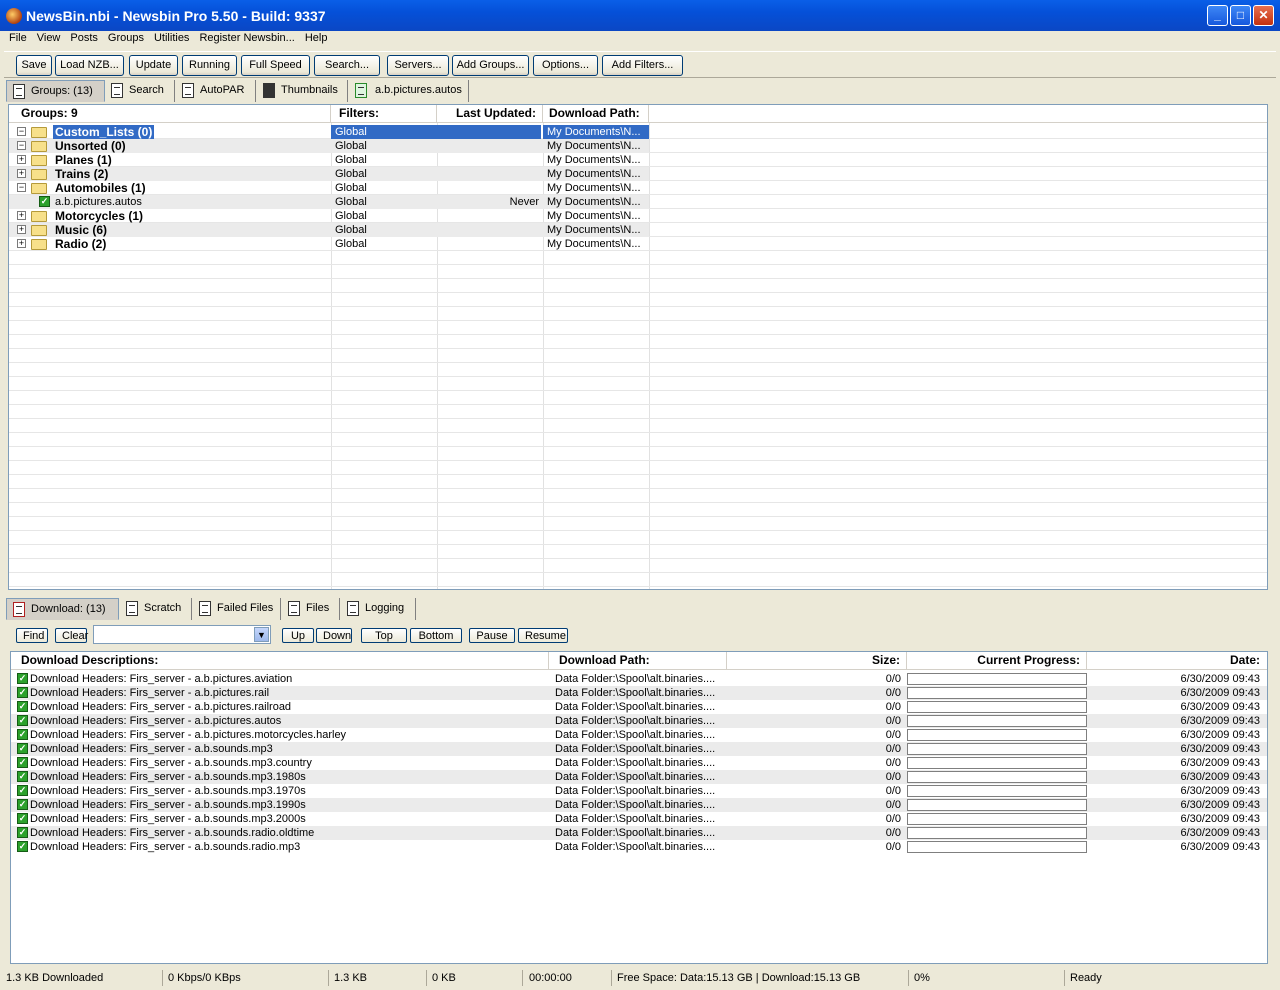  What do you see at coordinates (191, 146) in the screenshot?
I see `group-name: Unsorted (0)` at bounding box center [191, 146].